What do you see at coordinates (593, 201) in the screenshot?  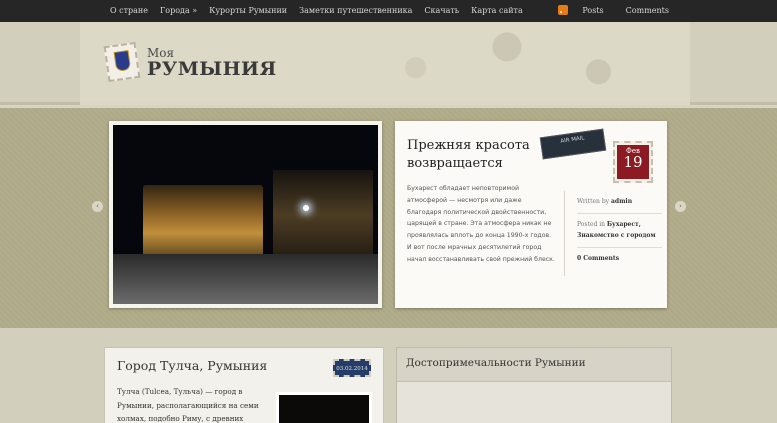 I see `written-by-label: Written by` at bounding box center [593, 201].